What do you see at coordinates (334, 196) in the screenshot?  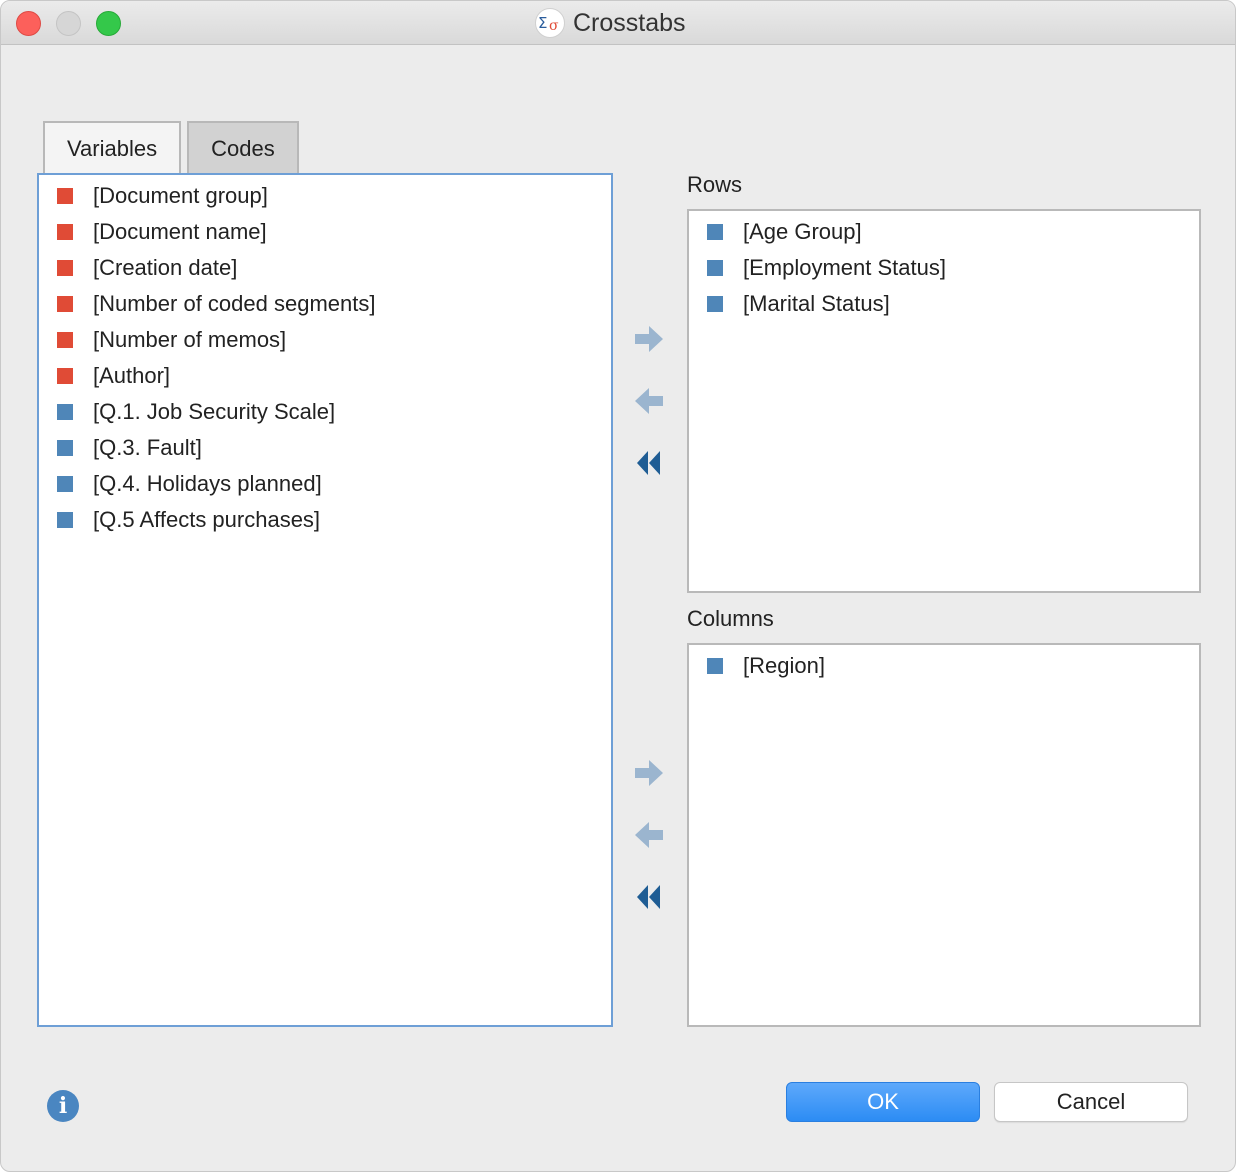 I see `list-item: [Document group]` at bounding box center [334, 196].